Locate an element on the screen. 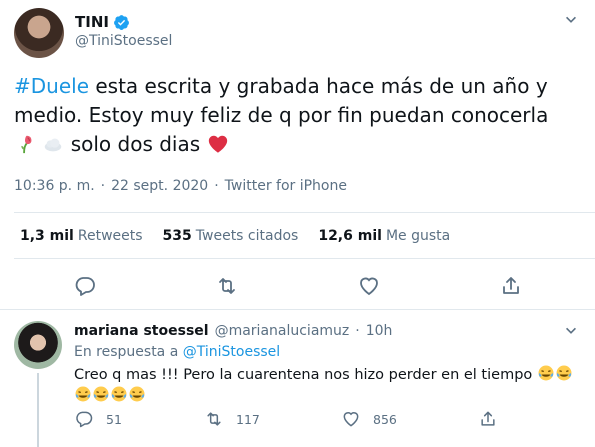 Image resolution: width=595 pixels, height=447 pixels. tweet-text-line2: solo dos dias is located at coordinates (135, 144).